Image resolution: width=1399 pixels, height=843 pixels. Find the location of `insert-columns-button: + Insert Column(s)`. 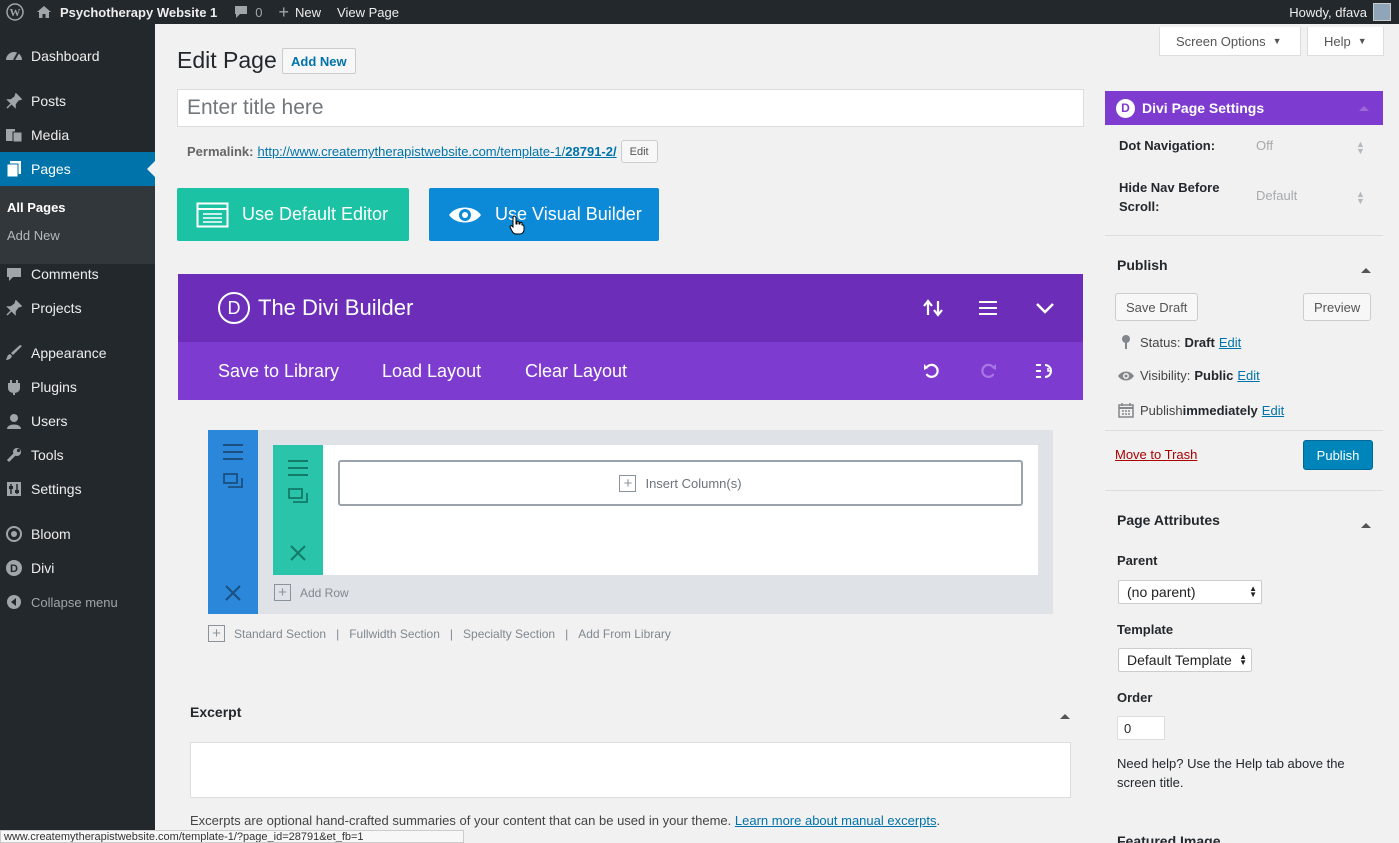

insert-columns-button: + Insert Column(s) is located at coordinates (680, 483).